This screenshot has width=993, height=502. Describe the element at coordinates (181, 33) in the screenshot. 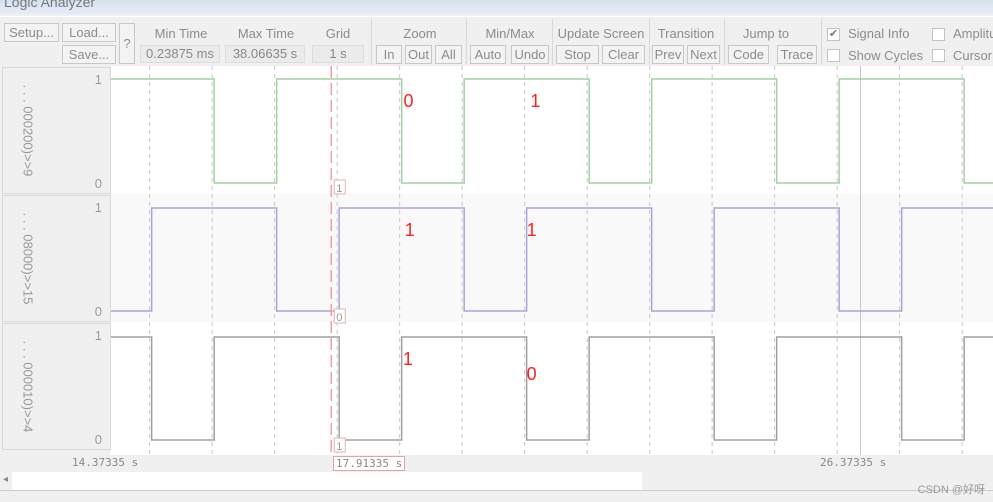

I see `min-time-label: Min Time` at that location.